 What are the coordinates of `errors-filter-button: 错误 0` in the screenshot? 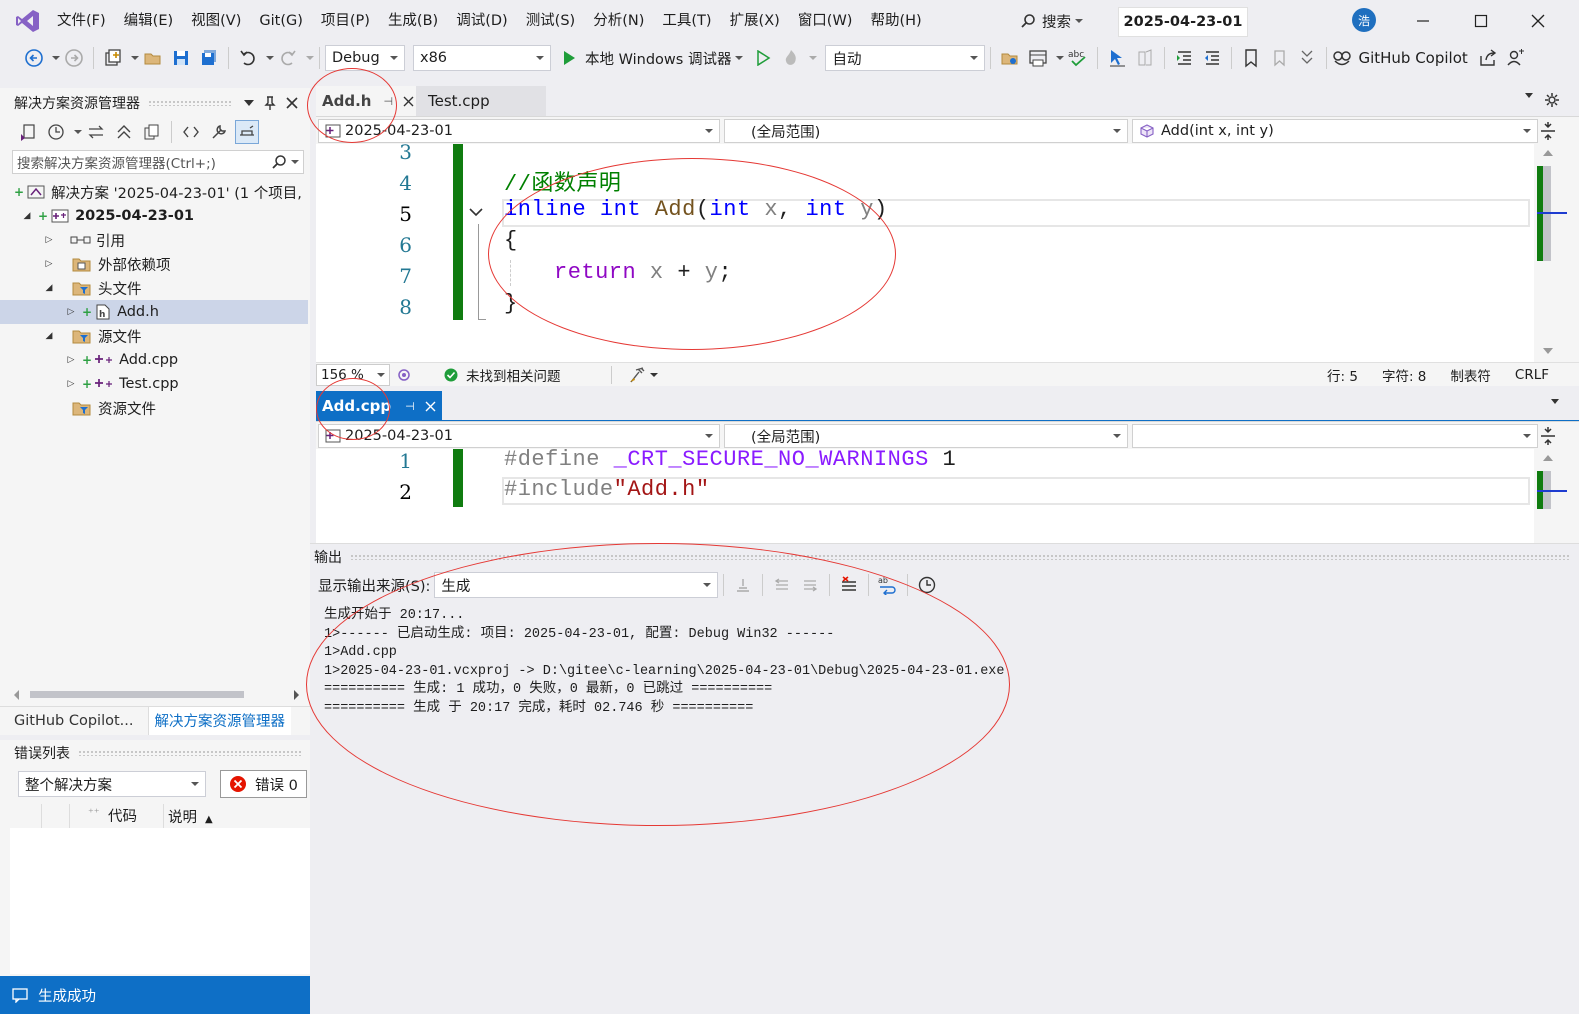 It's located at (263, 784).